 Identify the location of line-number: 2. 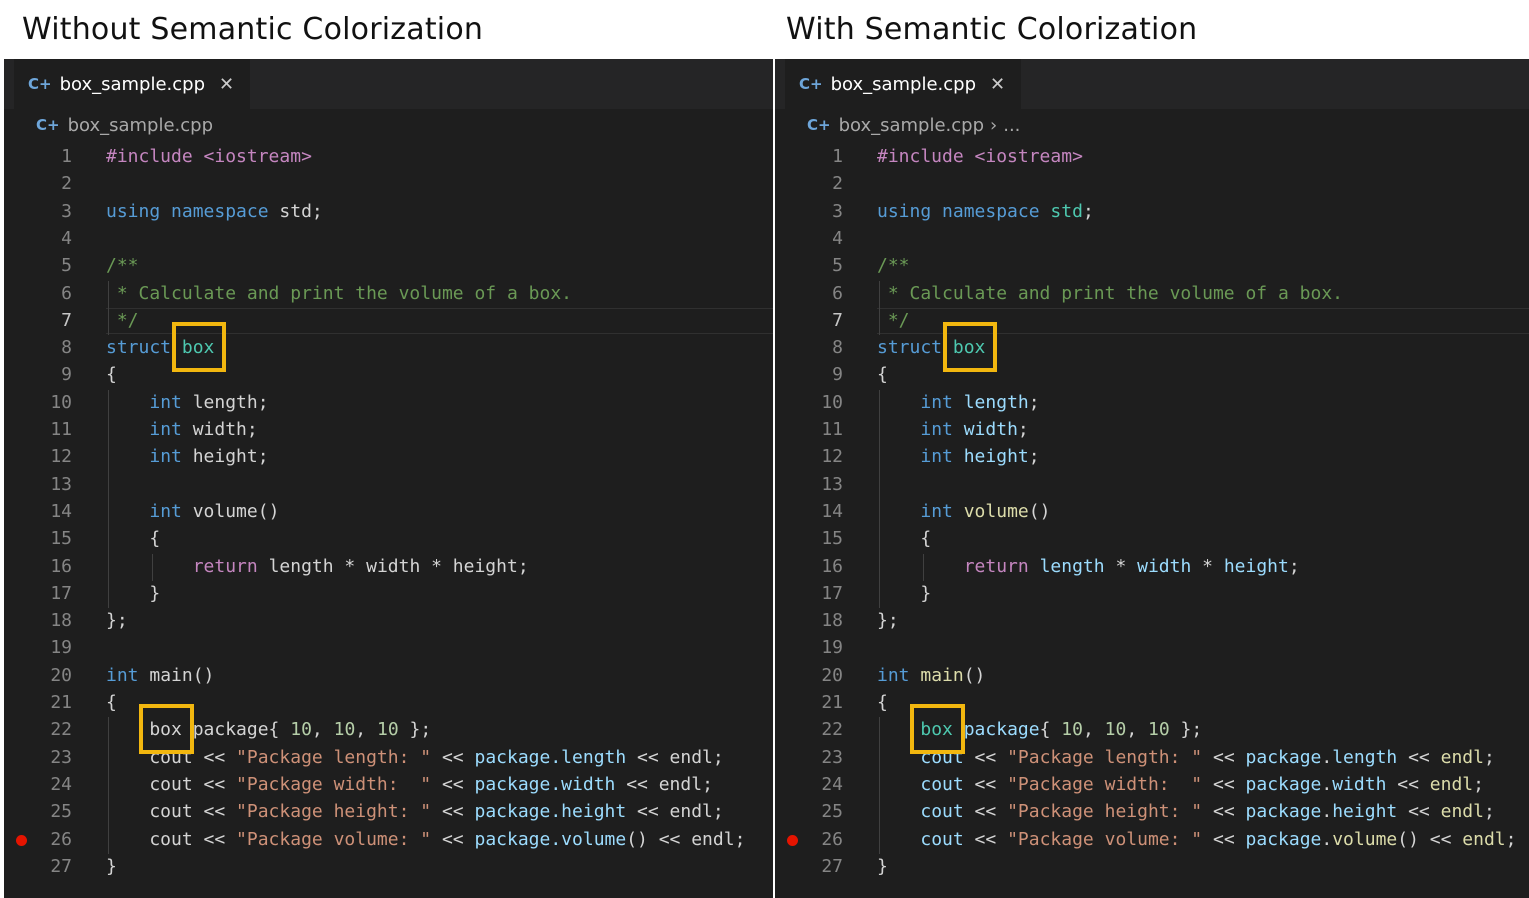
(38, 184).